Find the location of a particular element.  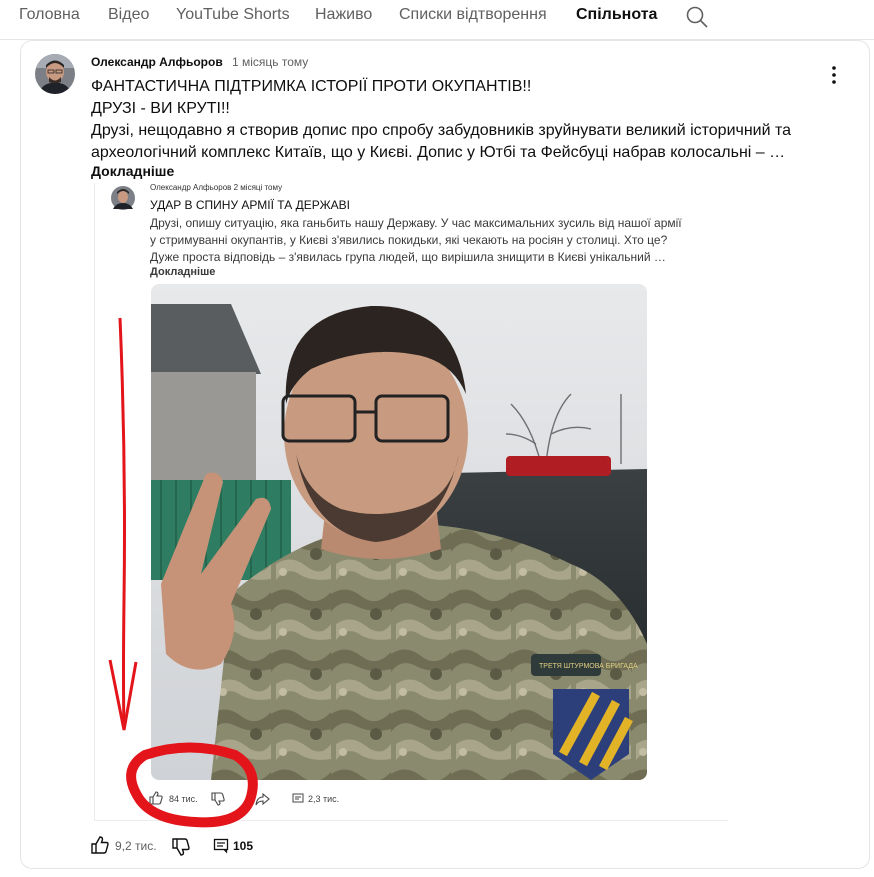

comment-icon is located at coordinates (298, 800).